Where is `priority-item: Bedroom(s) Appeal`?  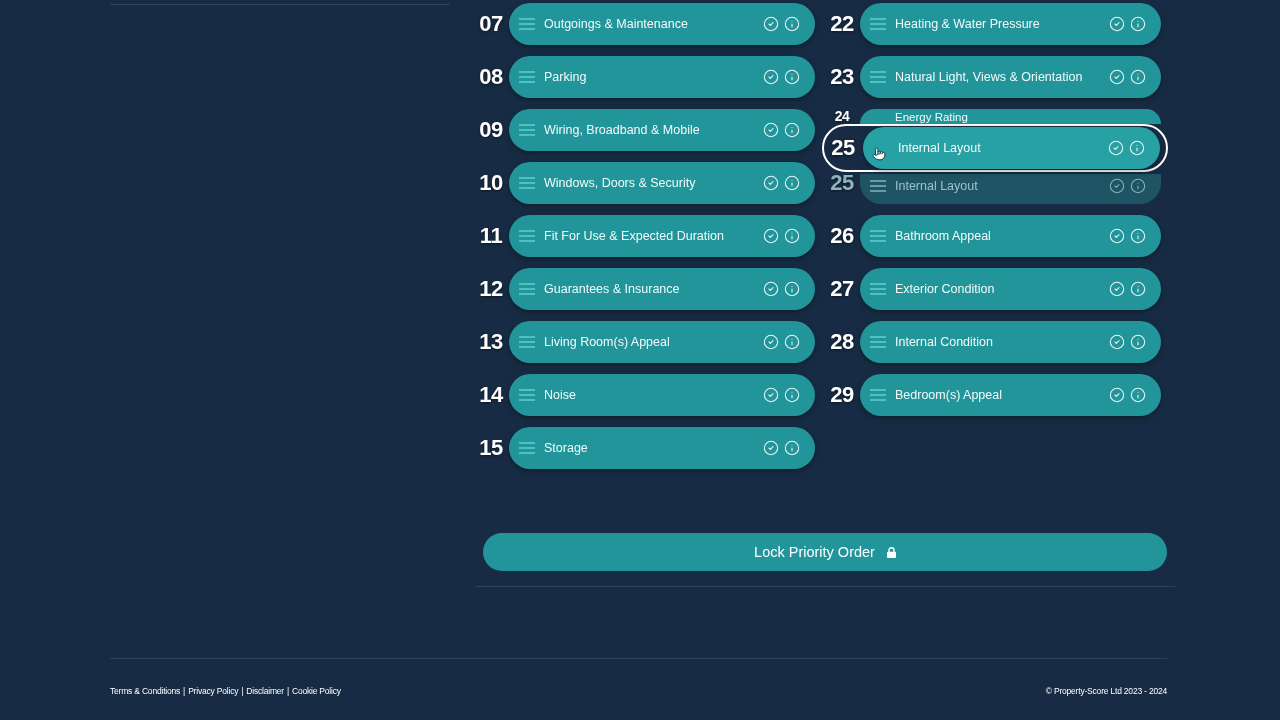 priority-item: Bedroom(s) Appeal is located at coordinates (1010, 395).